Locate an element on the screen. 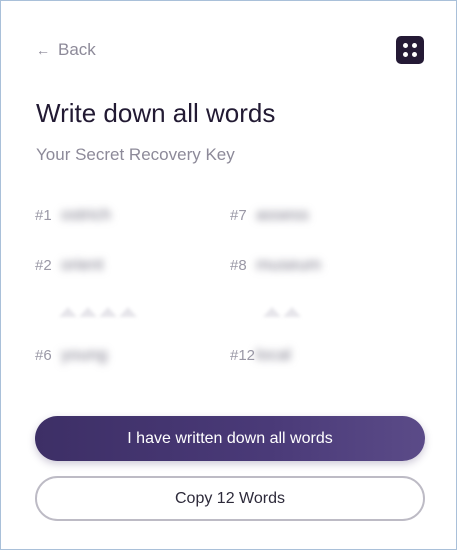 This screenshot has width=457, height=550. word-value-blurred: young is located at coordinates (84, 354).